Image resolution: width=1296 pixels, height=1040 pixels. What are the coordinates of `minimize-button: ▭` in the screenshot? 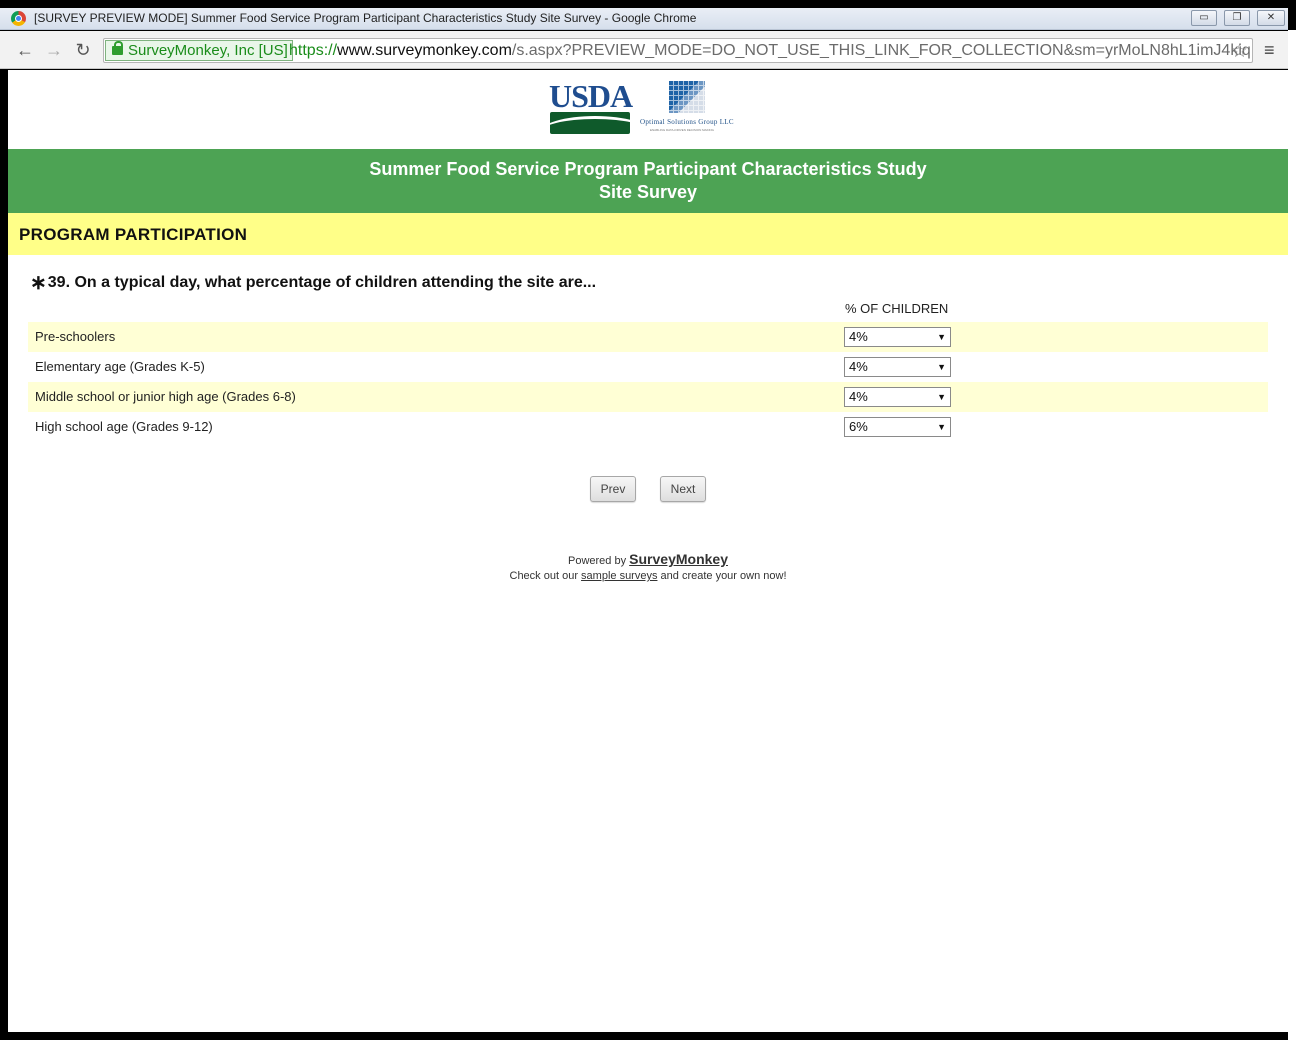 It's located at (1204, 18).